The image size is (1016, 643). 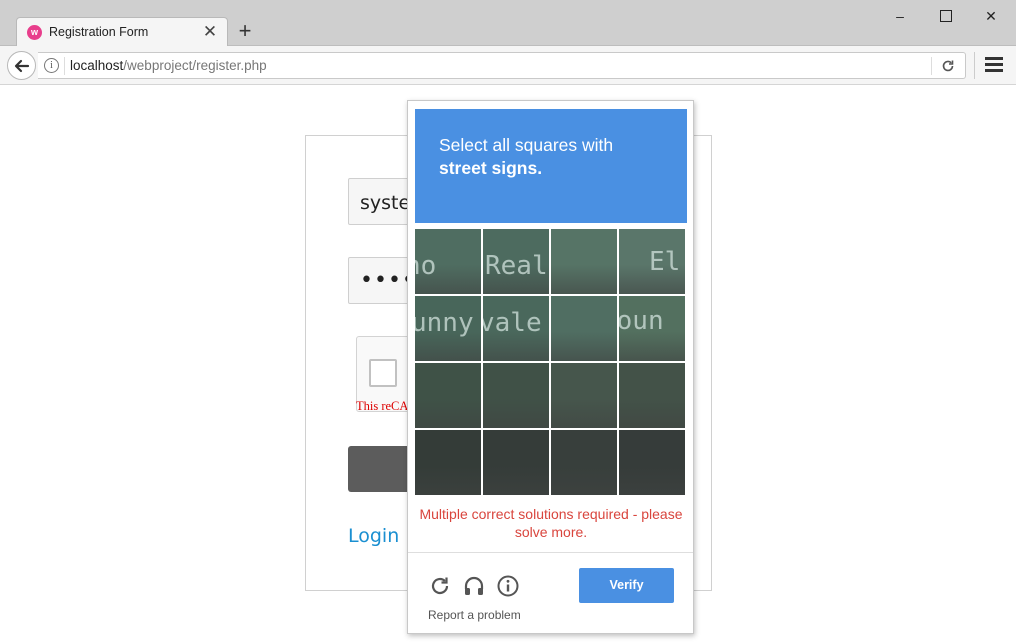 What do you see at coordinates (210, 32) in the screenshot?
I see `tab-close-icon: ✕` at bounding box center [210, 32].